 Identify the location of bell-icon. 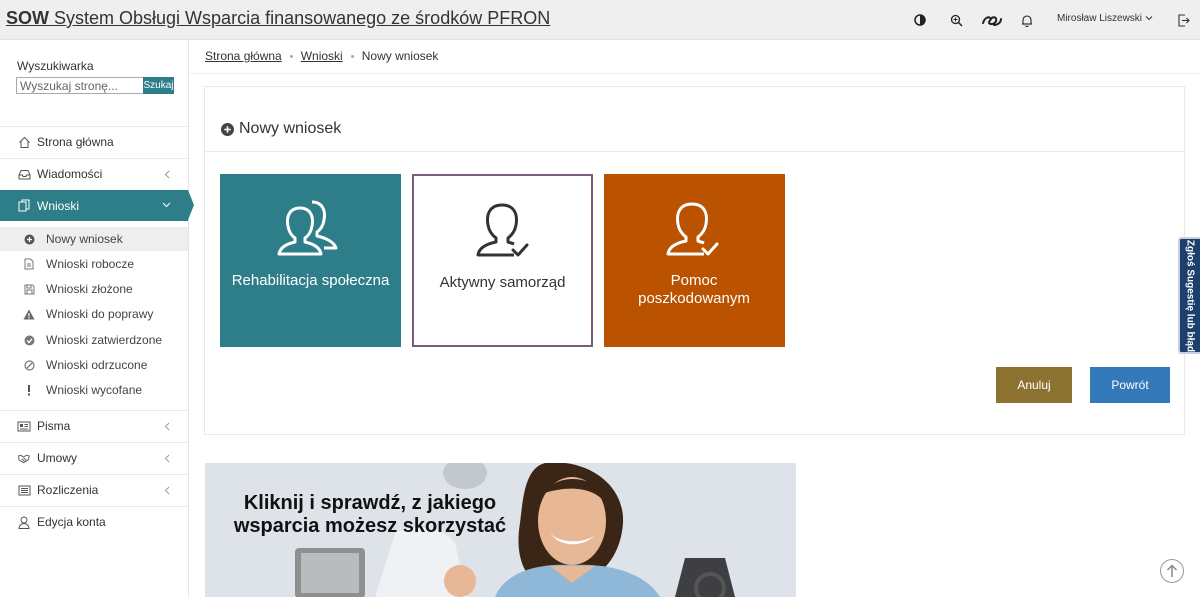
(1027, 20).